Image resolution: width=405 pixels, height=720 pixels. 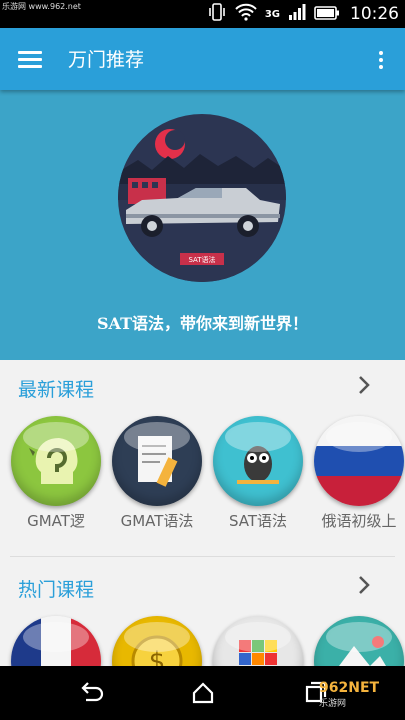 I want to click on navigation-bar: 962NET 乐游网, so click(x=202, y=693).